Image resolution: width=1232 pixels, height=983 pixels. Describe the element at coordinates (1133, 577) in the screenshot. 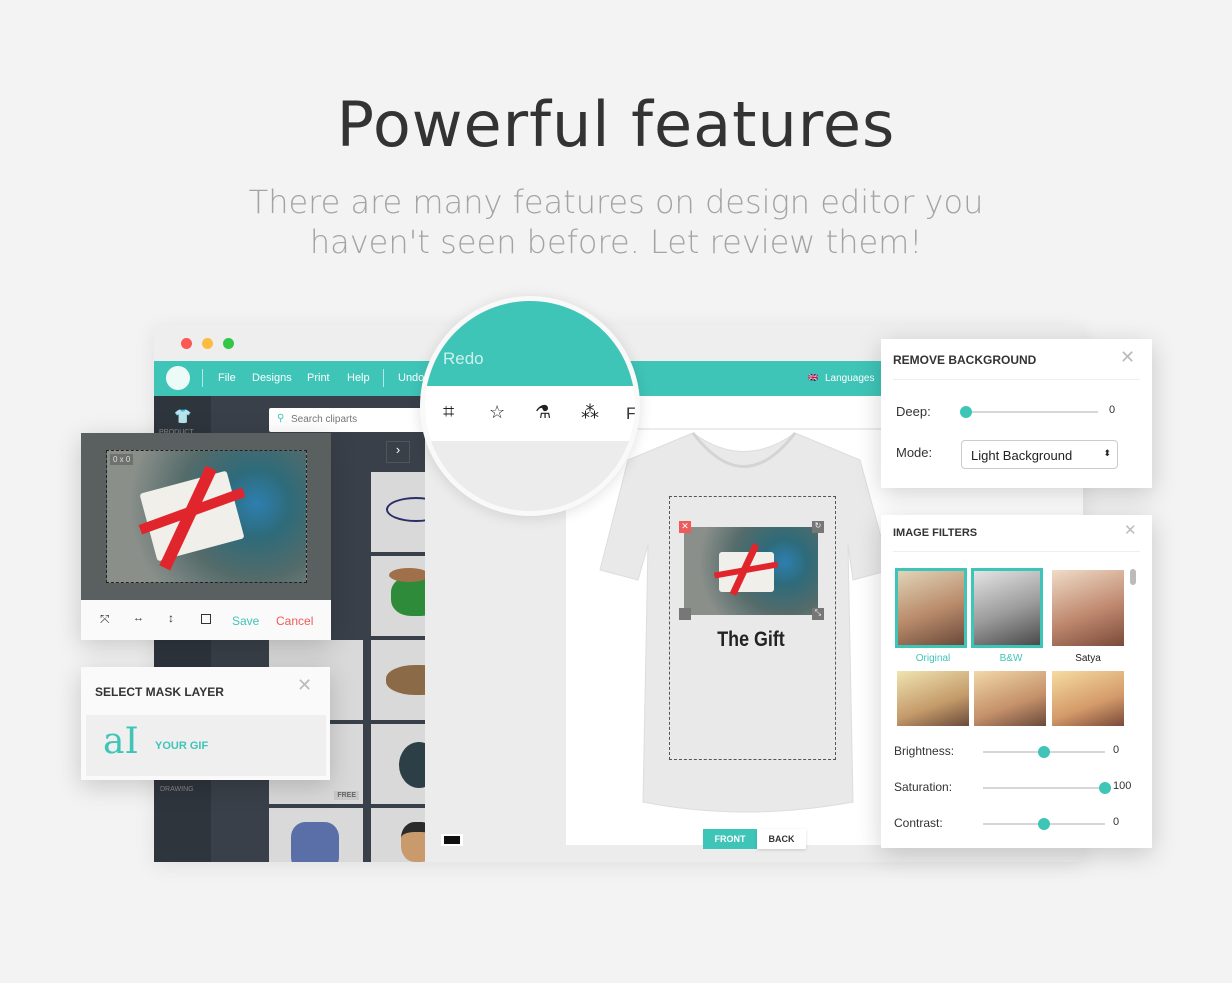

I see `scrollbar` at that location.